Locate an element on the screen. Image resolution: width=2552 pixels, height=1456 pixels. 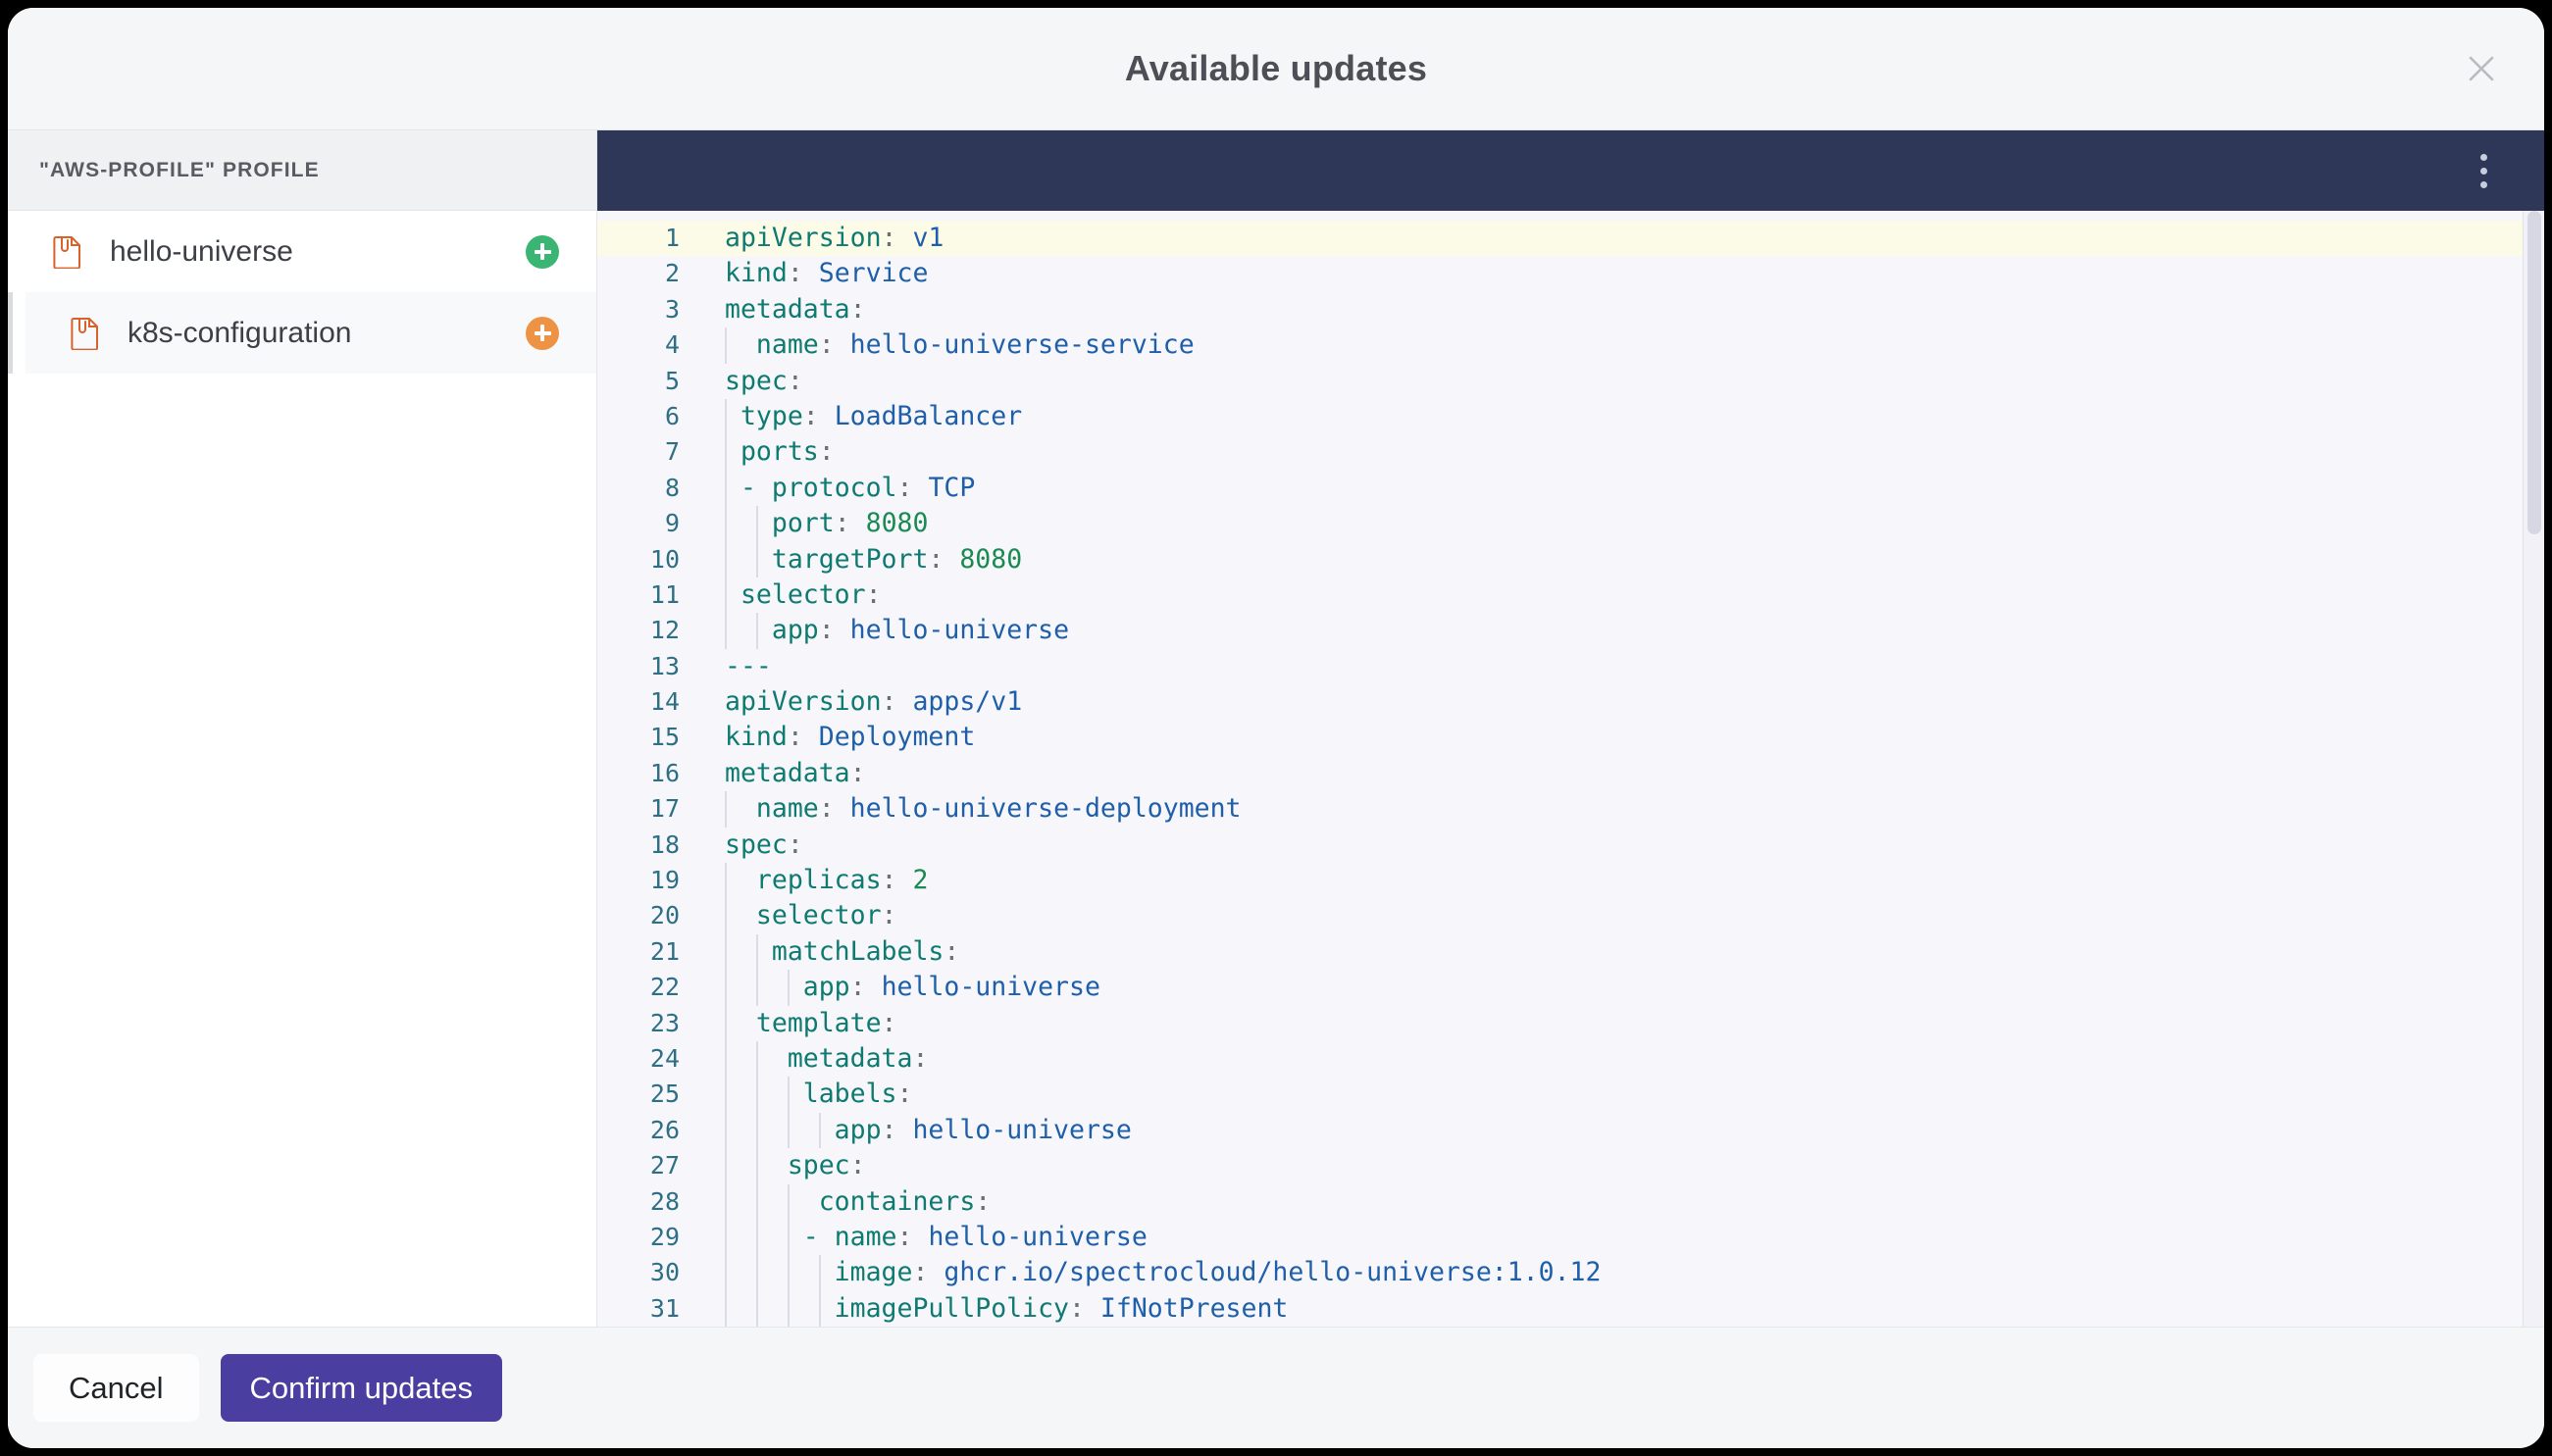
line-number: 26 is located at coordinates (664, 1129).